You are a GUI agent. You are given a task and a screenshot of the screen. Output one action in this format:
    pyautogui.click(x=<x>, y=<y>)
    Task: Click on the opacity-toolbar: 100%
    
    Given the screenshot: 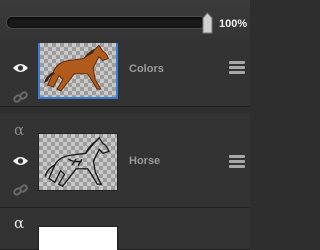 What is the action you would take?
    pyautogui.click(x=125, y=22)
    